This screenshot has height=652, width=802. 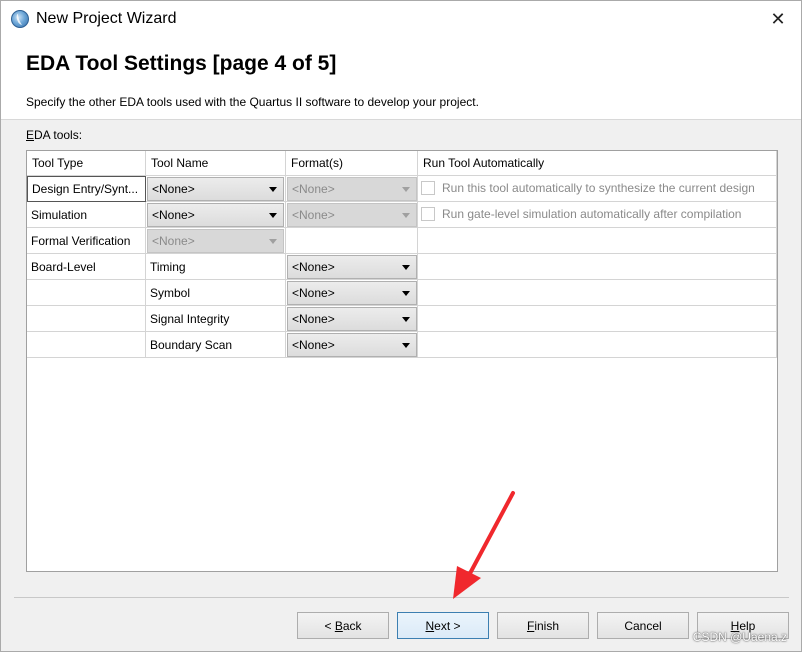 I want to click on window-title: New Project Wizard, so click(x=106, y=18).